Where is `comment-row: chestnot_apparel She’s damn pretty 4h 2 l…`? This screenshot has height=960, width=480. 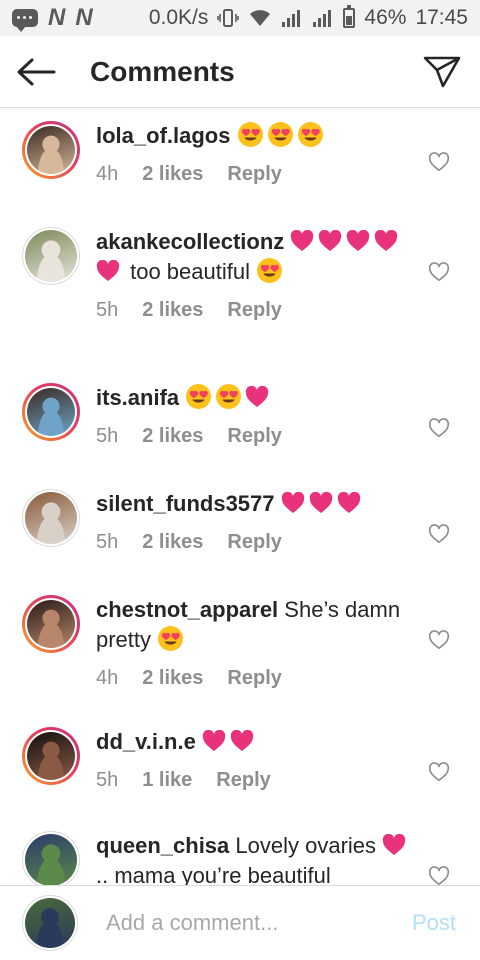 comment-row: chestnot_apparel She’s damn pretty 4h 2 l… is located at coordinates (240, 642).